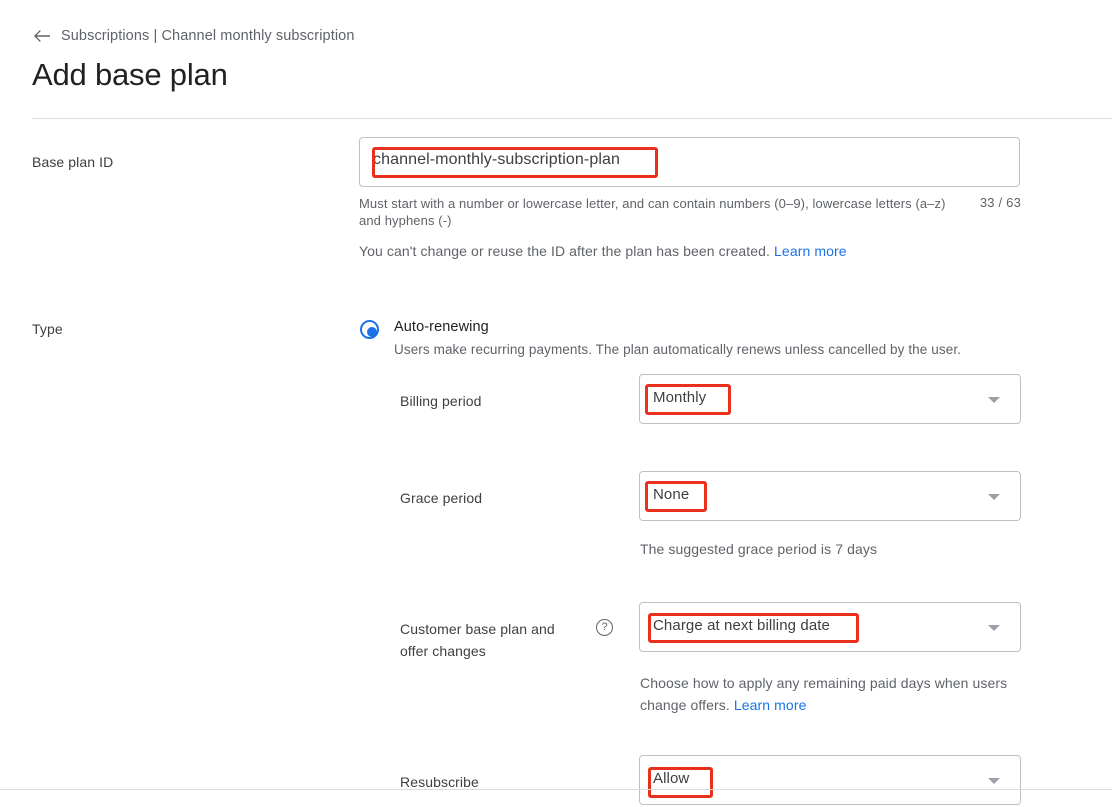 The height and width of the screenshot is (807, 1112). What do you see at coordinates (47, 329) in the screenshot?
I see `type-label: Type` at bounding box center [47, 329].